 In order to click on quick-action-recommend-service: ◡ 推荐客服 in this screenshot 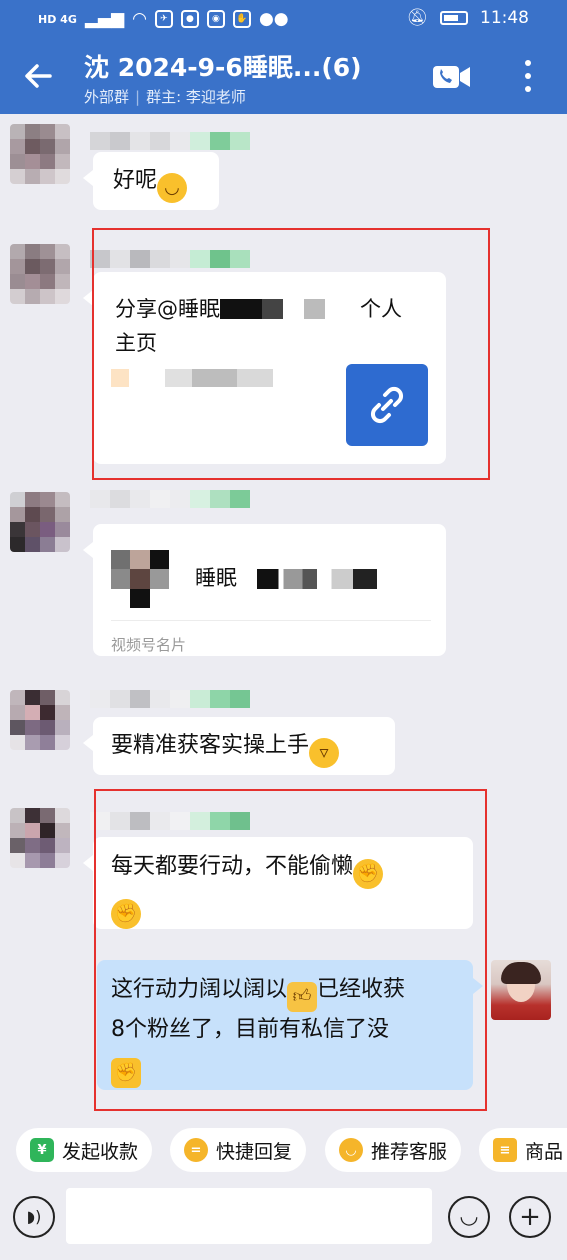, I will do `click(393, 1150)`.